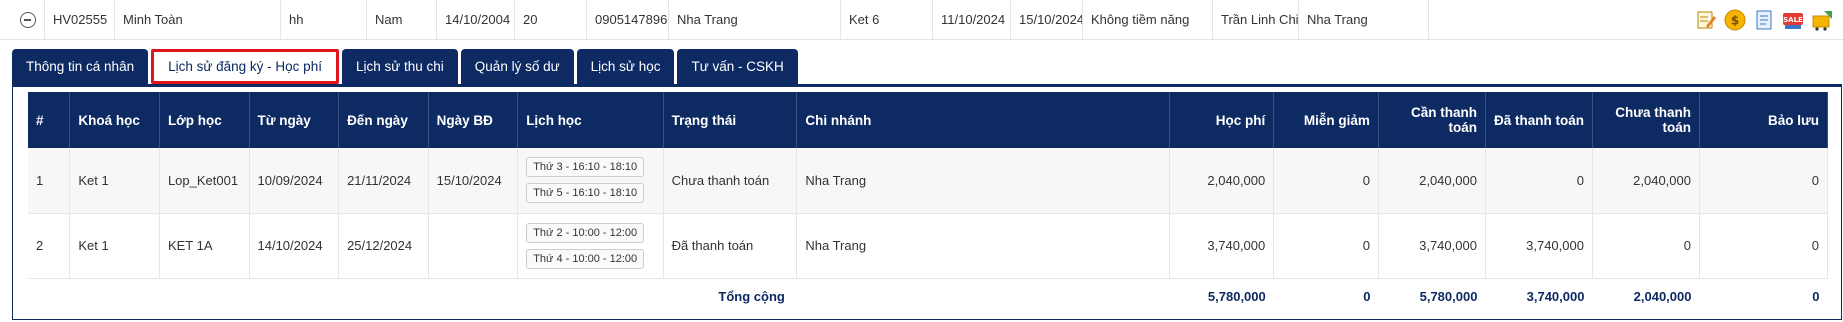 This screenshot has width=1843, height=322. What do you see at coordinates (204, 120) in the screenshot?
I see `header-class: Lớp học` at bounding box center [204, 120].